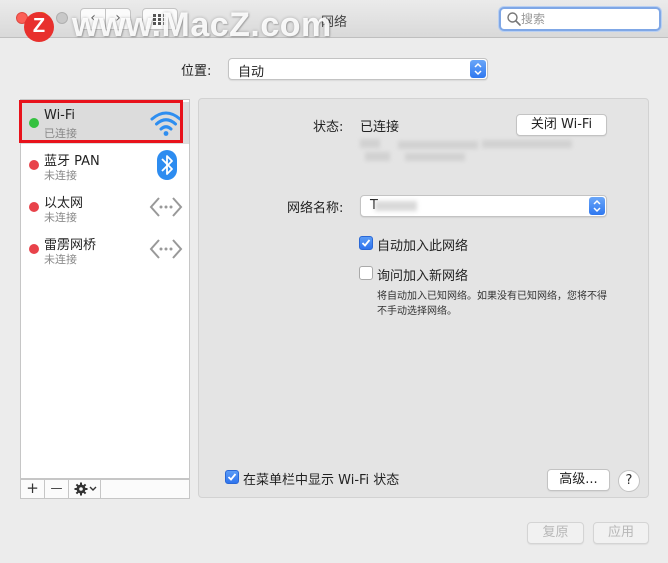 The image size is (668, 563). What do you see at coordinates (166, 249) in the screenshot?
I see `thunderbolt-bridge-icon` at bounding box center [166, 249].